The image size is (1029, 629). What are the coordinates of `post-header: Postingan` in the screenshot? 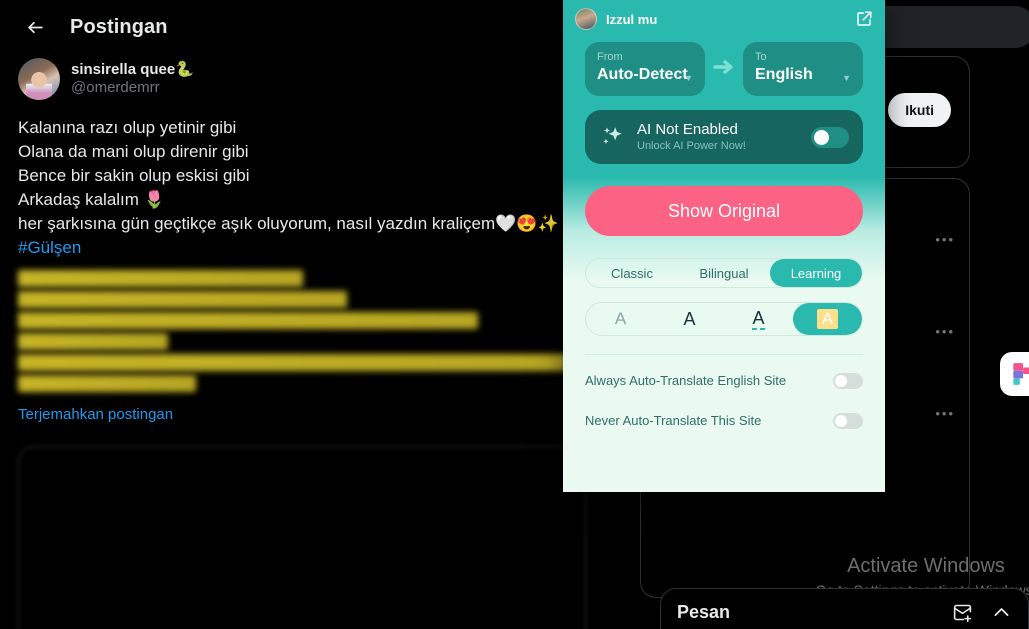 It's located at (300, 27).